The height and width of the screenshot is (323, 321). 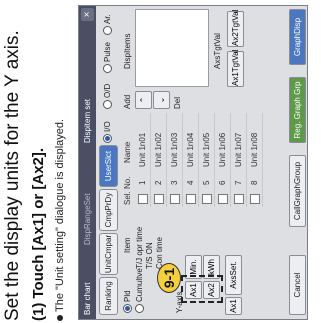 What do you see at coordinates (158, 149) in the screenshot?
I see `row-name: Unit 1n02` at bounding box center [158, 149].